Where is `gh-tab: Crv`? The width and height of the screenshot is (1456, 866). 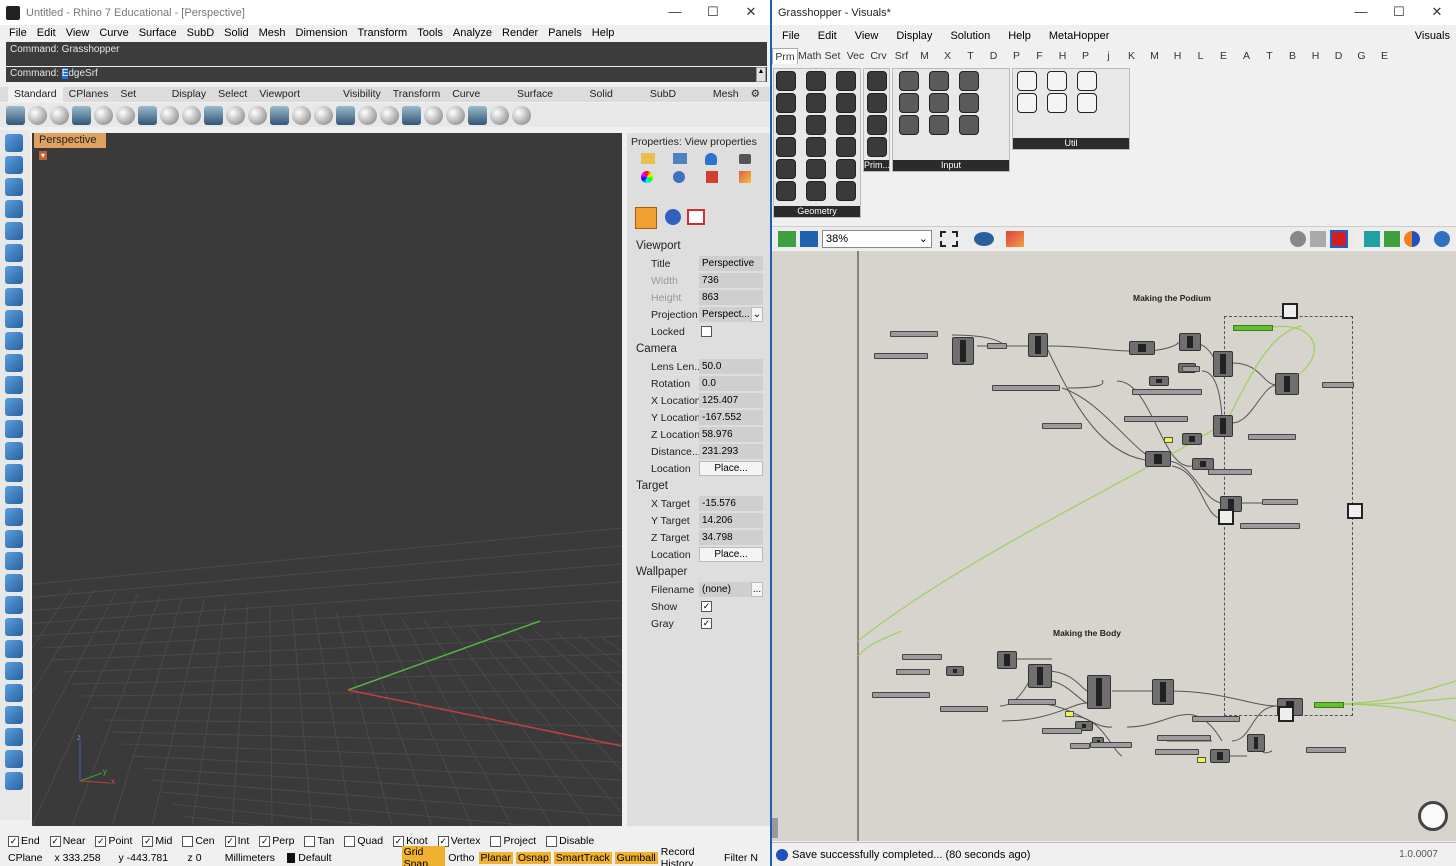 gh-tab: Crv is located at coordinates (878, 56).